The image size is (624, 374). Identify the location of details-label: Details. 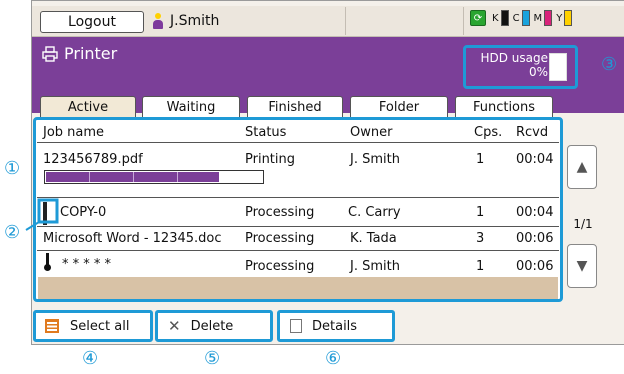
(335, 326).